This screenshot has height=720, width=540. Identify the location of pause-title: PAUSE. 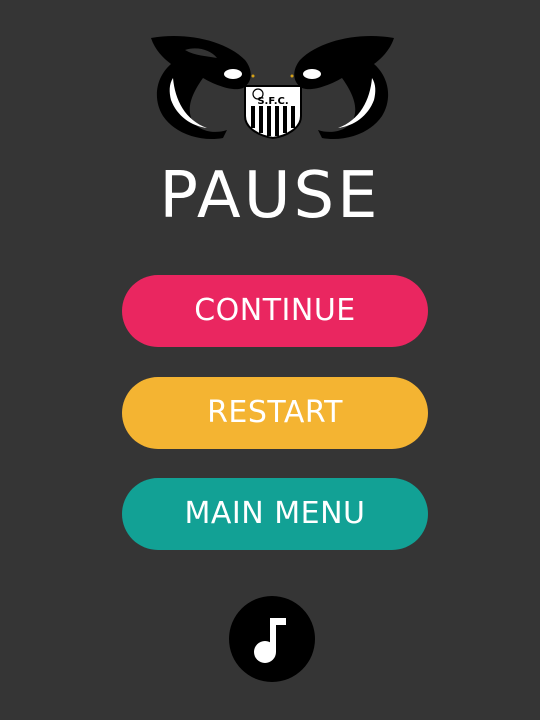
(270, 196).